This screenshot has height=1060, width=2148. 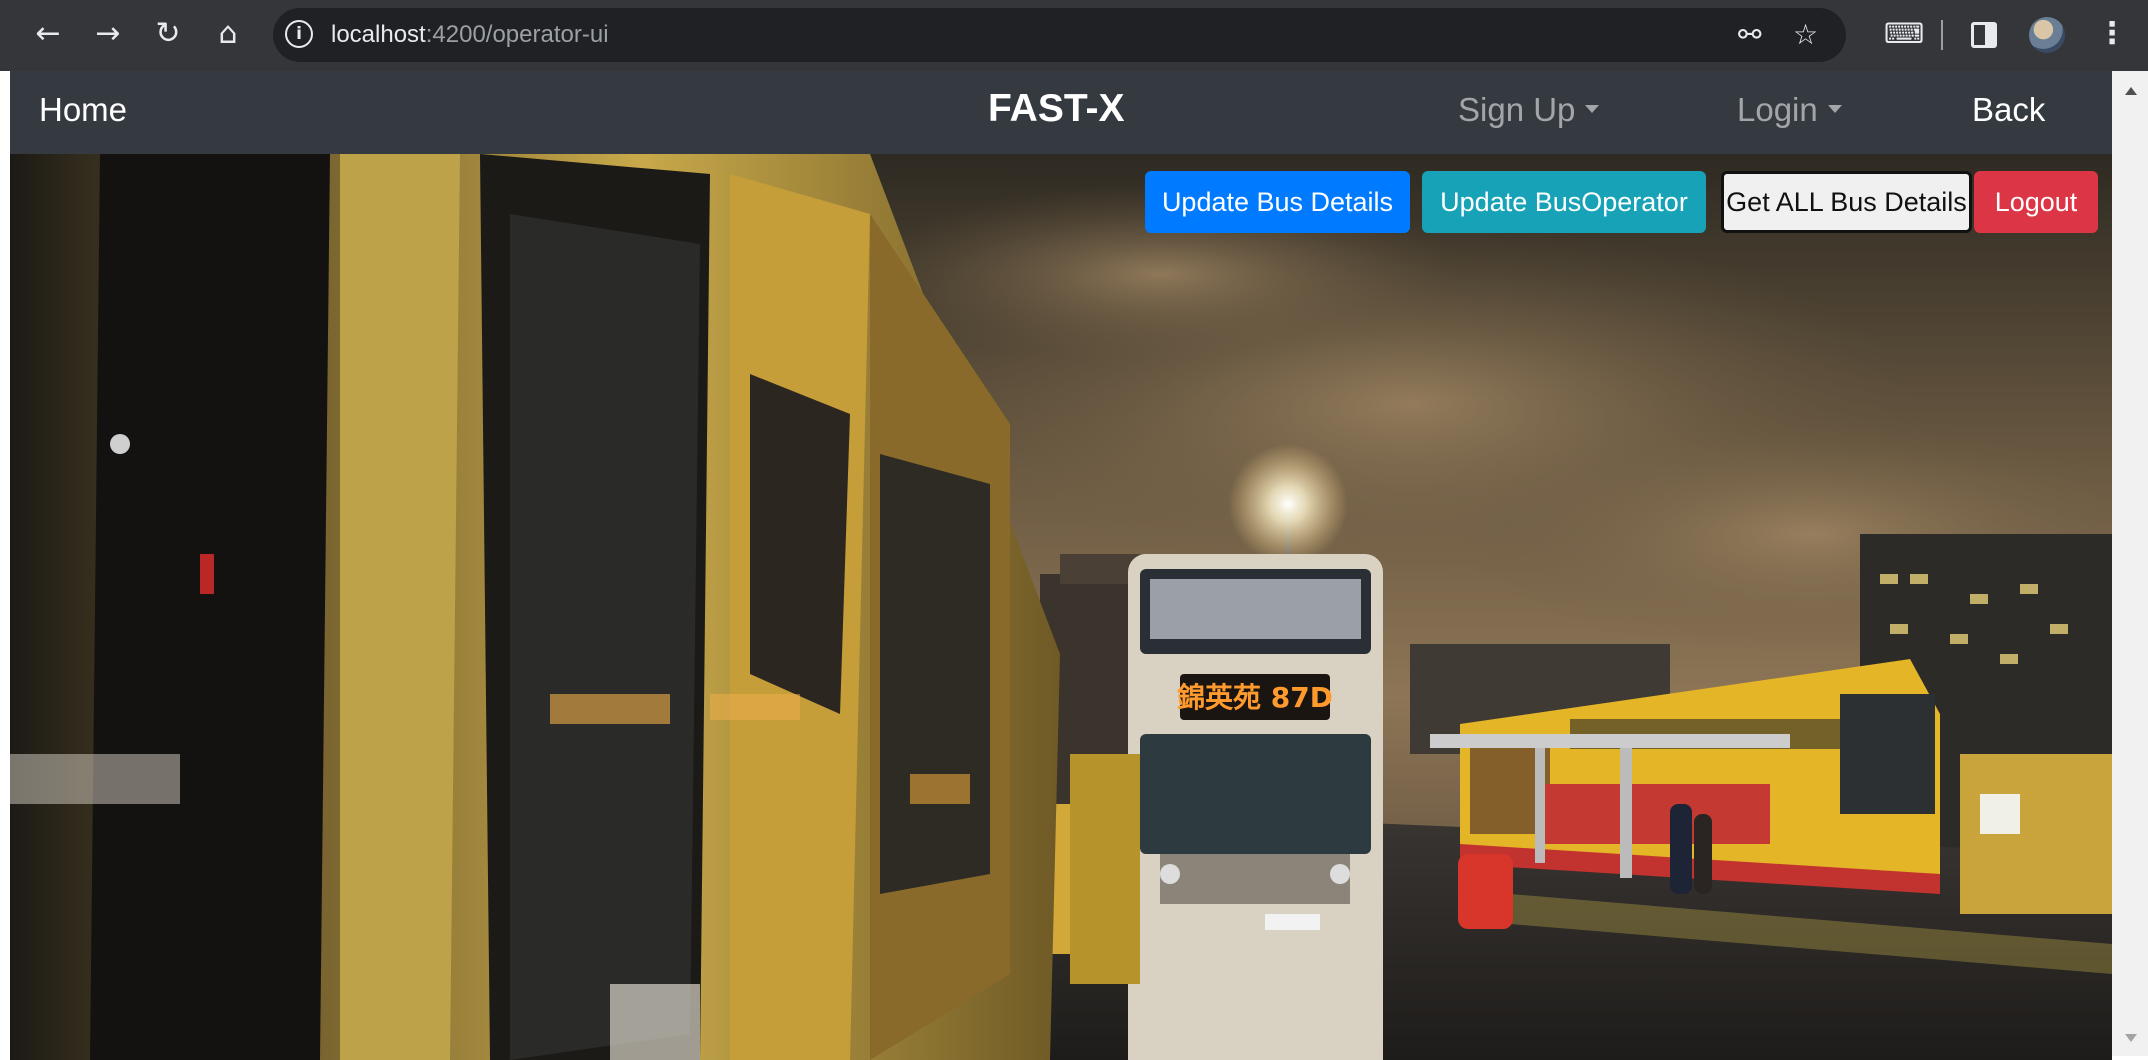 I want to click on nav-signup-label: Sign Up, so click(x=1517, y=109).